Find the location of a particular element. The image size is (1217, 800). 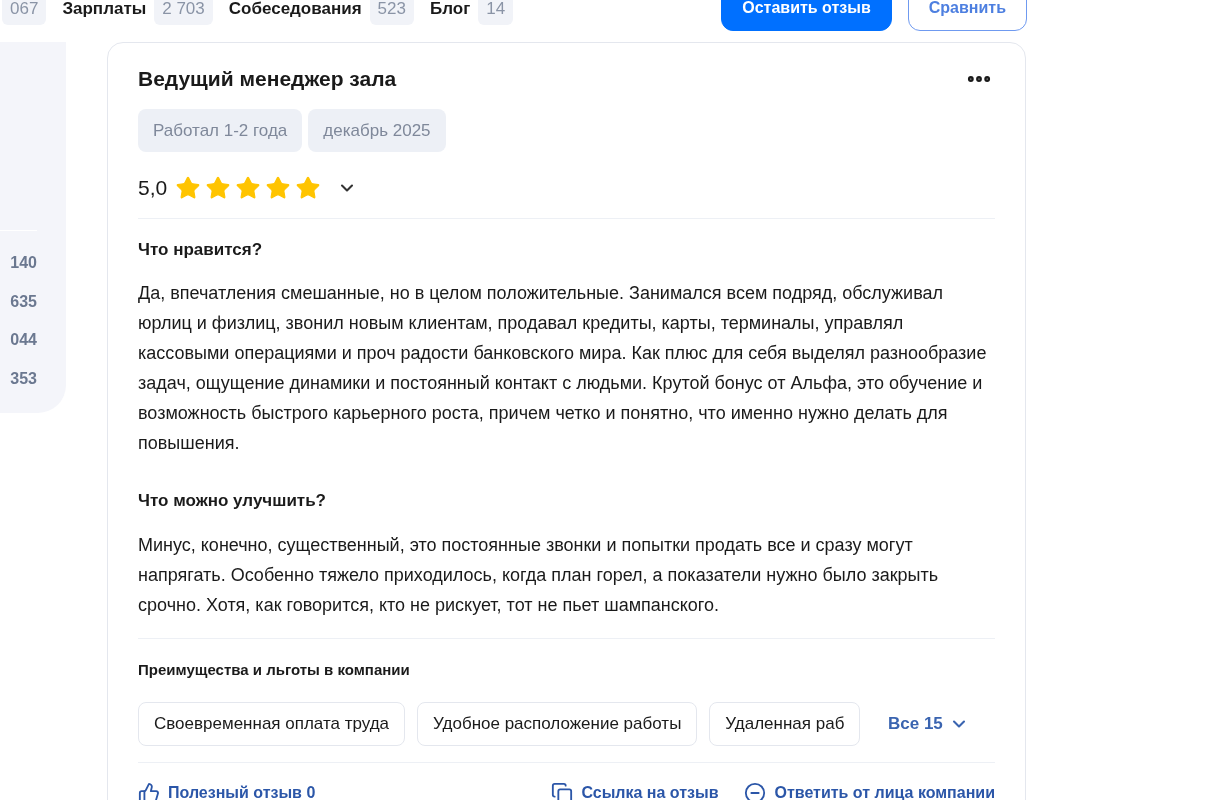

nav-link: Зарплаты is located at coordinates (104, 11).